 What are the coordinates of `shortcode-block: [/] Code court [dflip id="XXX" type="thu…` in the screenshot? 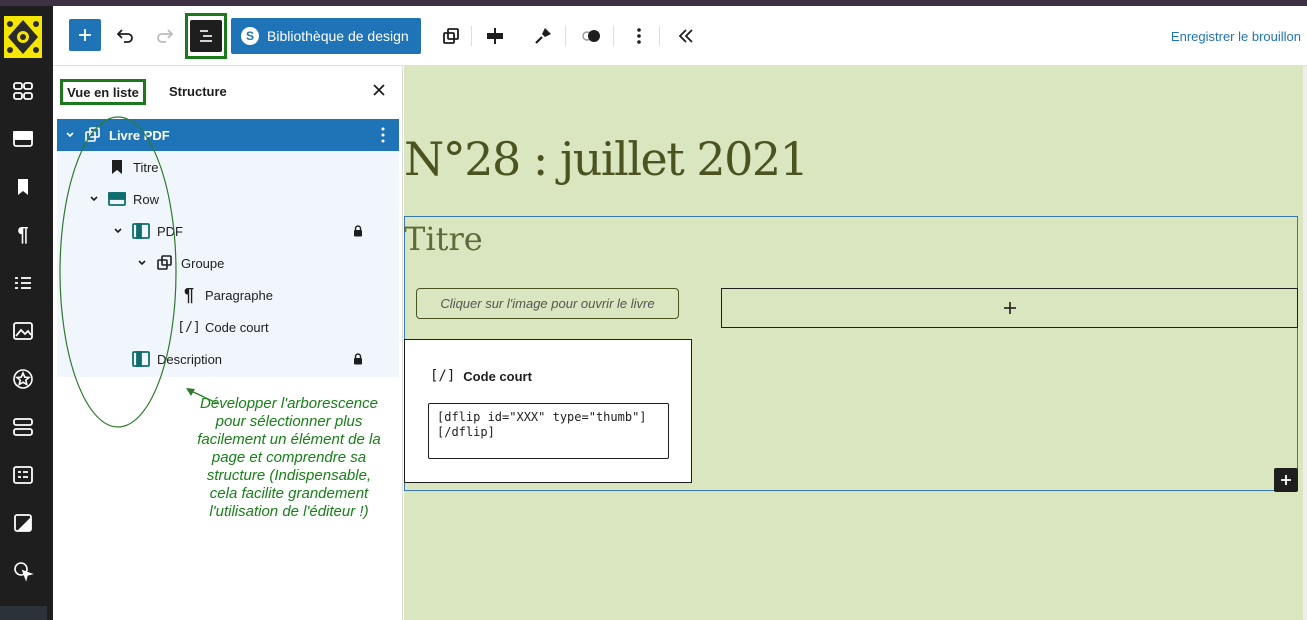 It's located at (548, 411).